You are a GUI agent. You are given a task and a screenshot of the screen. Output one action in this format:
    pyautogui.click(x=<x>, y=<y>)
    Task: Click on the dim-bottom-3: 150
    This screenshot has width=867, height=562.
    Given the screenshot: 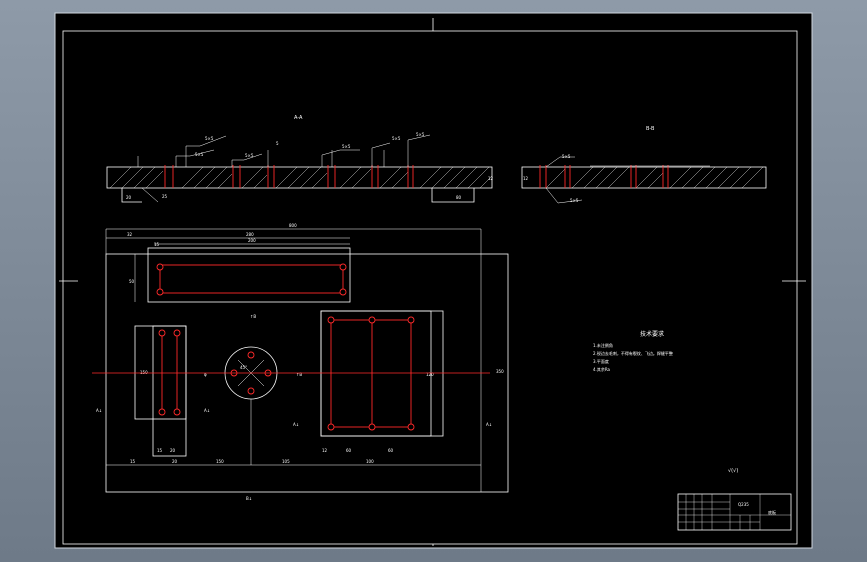 What is the action you would take?
    pyautogui.click(x=220, y=461)
    